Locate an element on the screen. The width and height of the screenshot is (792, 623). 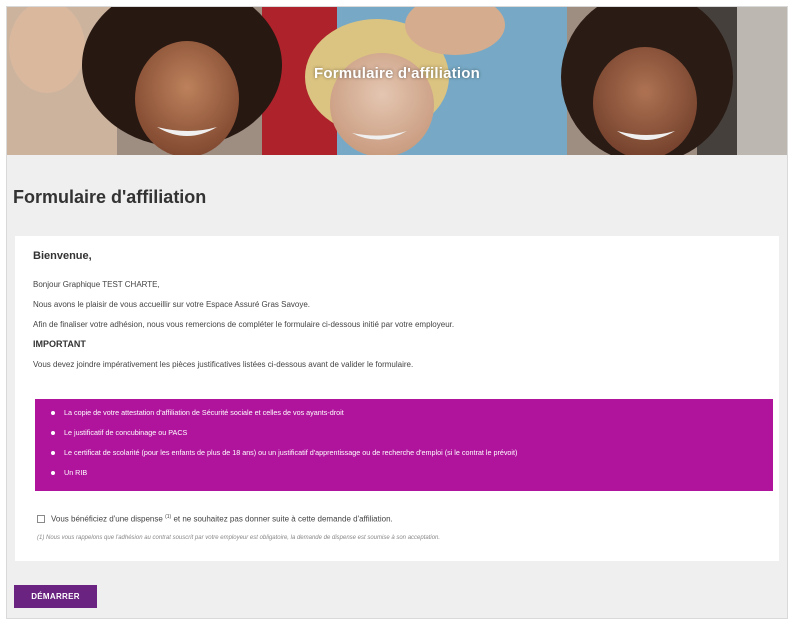
important-label: IMPORTANT is located at coordinates (59, 344).